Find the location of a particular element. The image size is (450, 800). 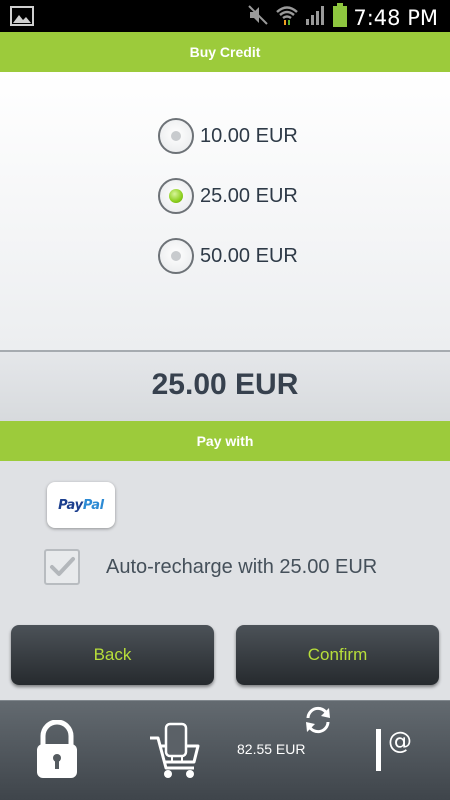

back-button-label: Back is located at coordinates (112, 654).